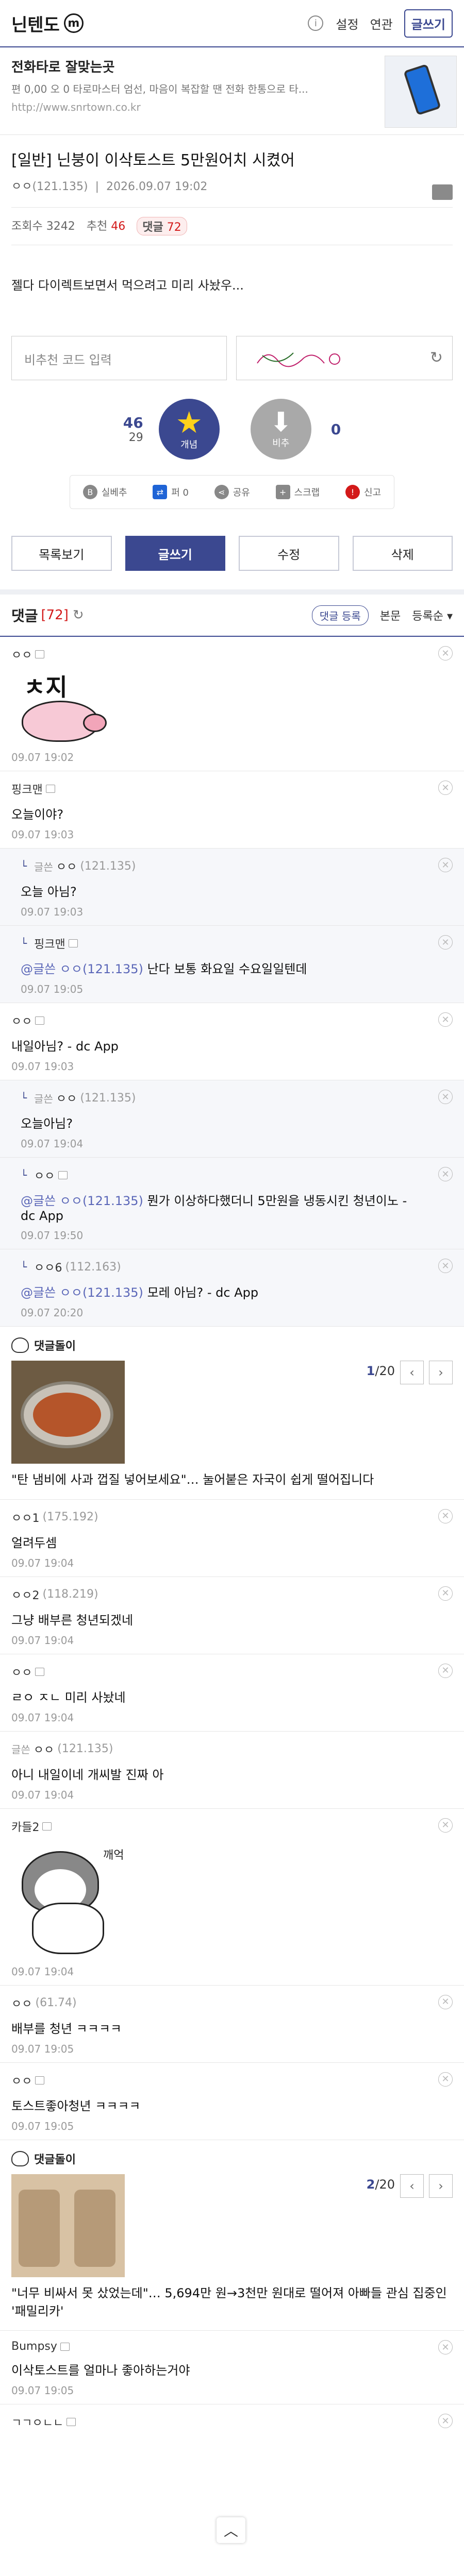 The image size is (464, 2576). What do you see at coordinates (164, 969) in the screenshot?
I see `comment-text: @글쓴 ㅇㅇ(121.135) 난다 보통 화요일 수요일일텐데` at bounding box center [164, 969].